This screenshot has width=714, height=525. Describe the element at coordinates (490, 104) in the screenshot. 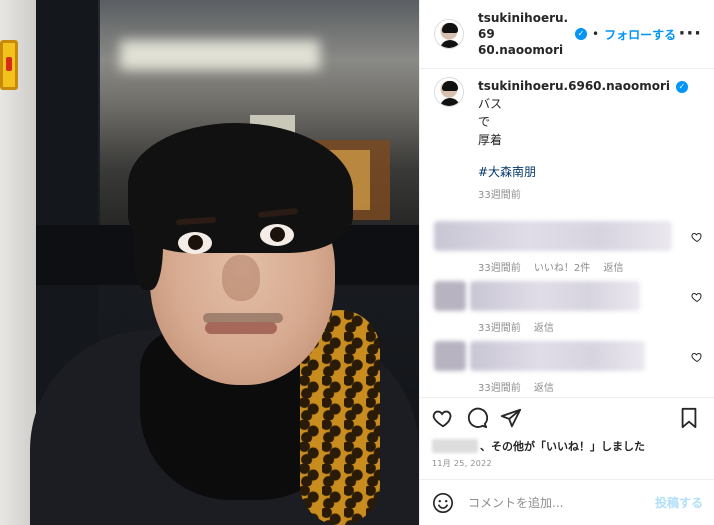

I see `caption-text-line1: バス` at that location.